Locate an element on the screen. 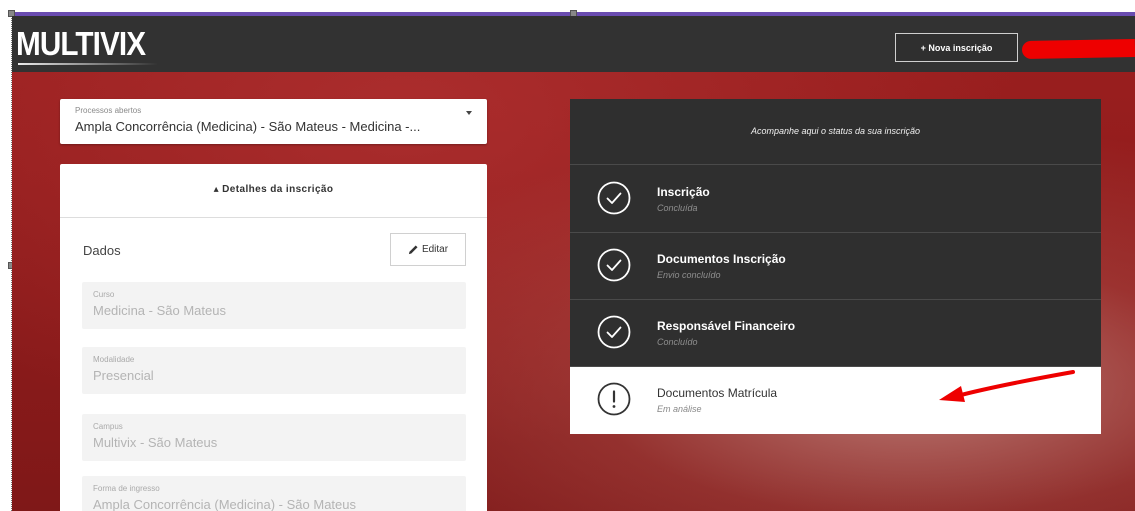 The width and height of the screenshot is (1135, 511). edit-button-label: Editar is located at coordinates (435, 249).